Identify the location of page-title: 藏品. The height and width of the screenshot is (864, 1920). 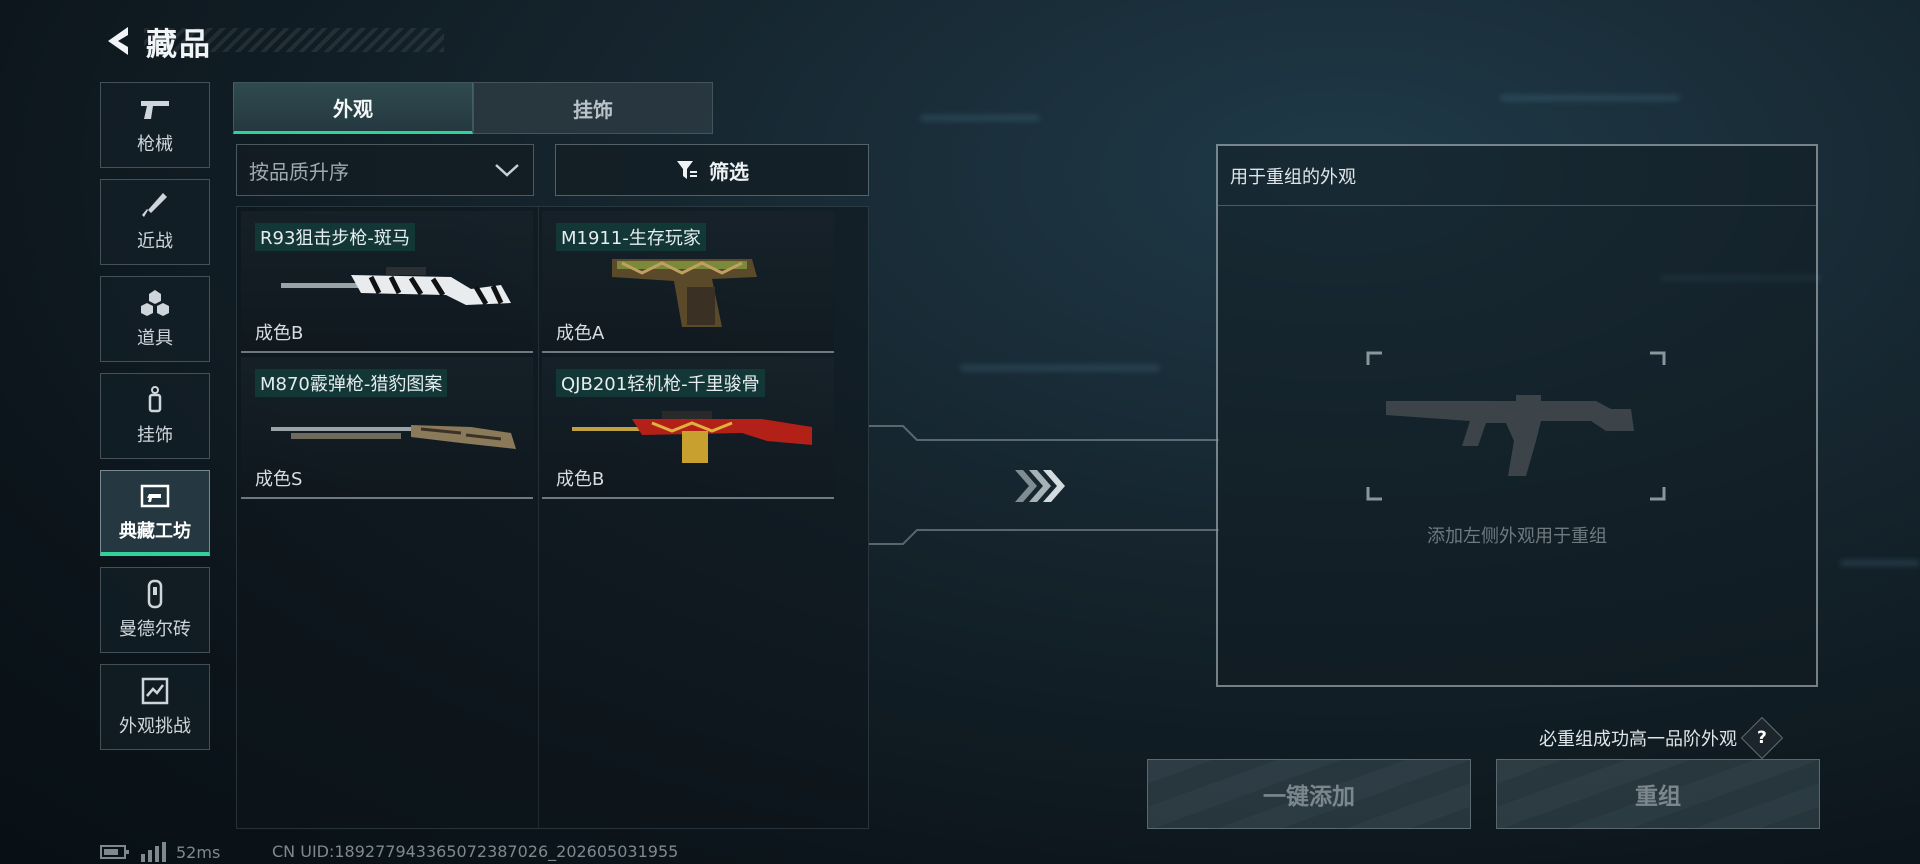
(179, 44).